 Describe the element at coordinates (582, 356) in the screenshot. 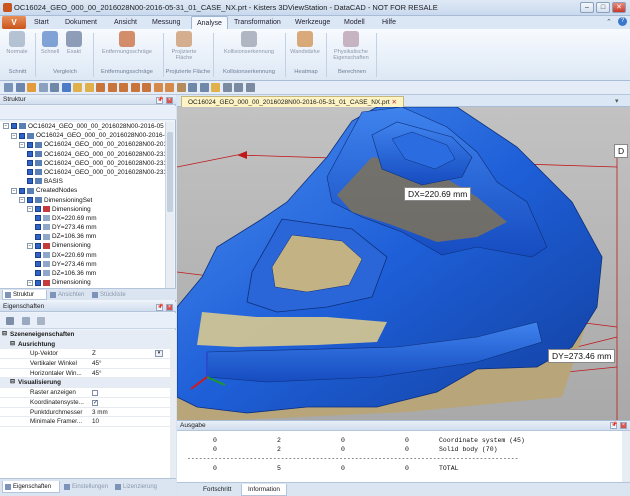

I see `dimension-label-dy: DY=273.46 mm` at that location.